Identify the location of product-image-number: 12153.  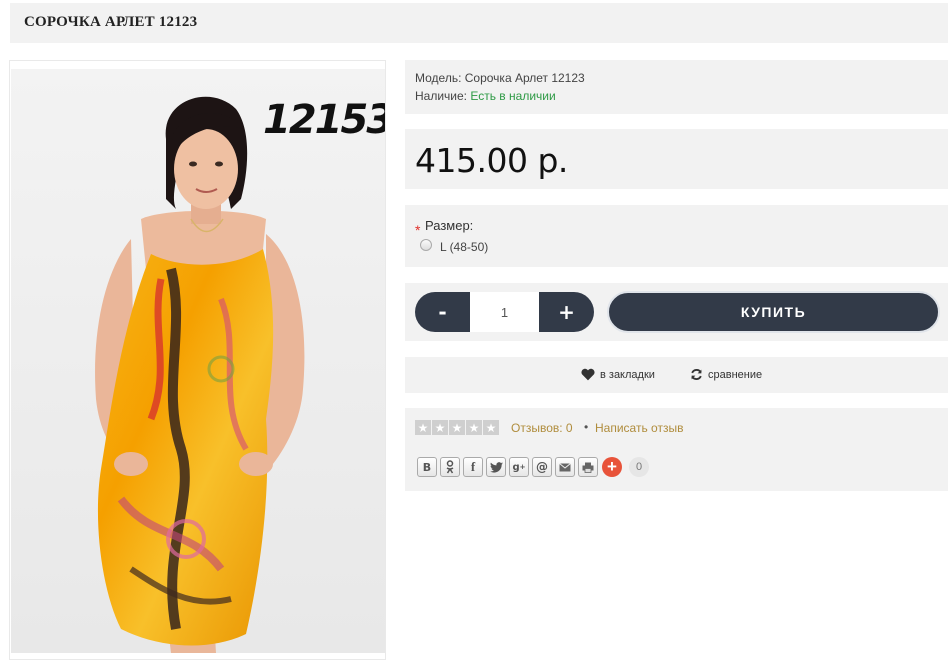
(324, 120).